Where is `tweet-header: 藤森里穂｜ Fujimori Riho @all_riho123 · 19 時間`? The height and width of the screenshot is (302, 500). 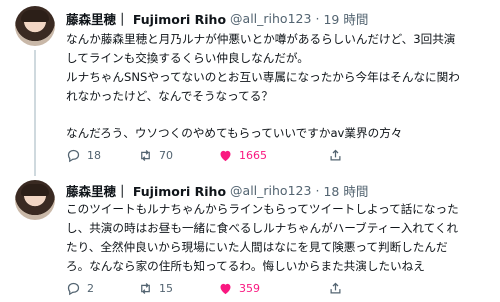
tweet-header: 藤森里穂｜ Fujimori Riho @all_riho123 · 19 時間 is located at coordinates (217, 18).